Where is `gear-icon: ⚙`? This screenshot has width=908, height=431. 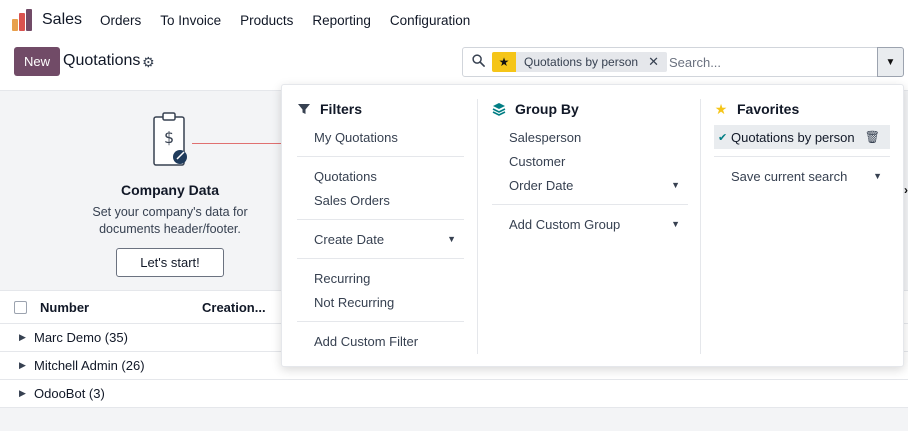 gear-icon: ⚙ is located at coordinates (148, 62).